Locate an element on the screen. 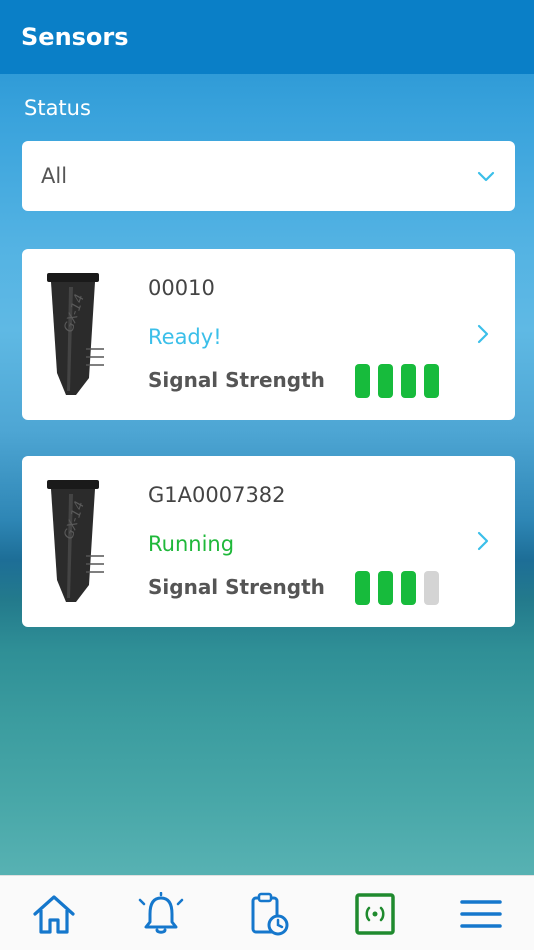 This screenshot has height=950, width=534. nav-menu is located at coordinates (481, 914).